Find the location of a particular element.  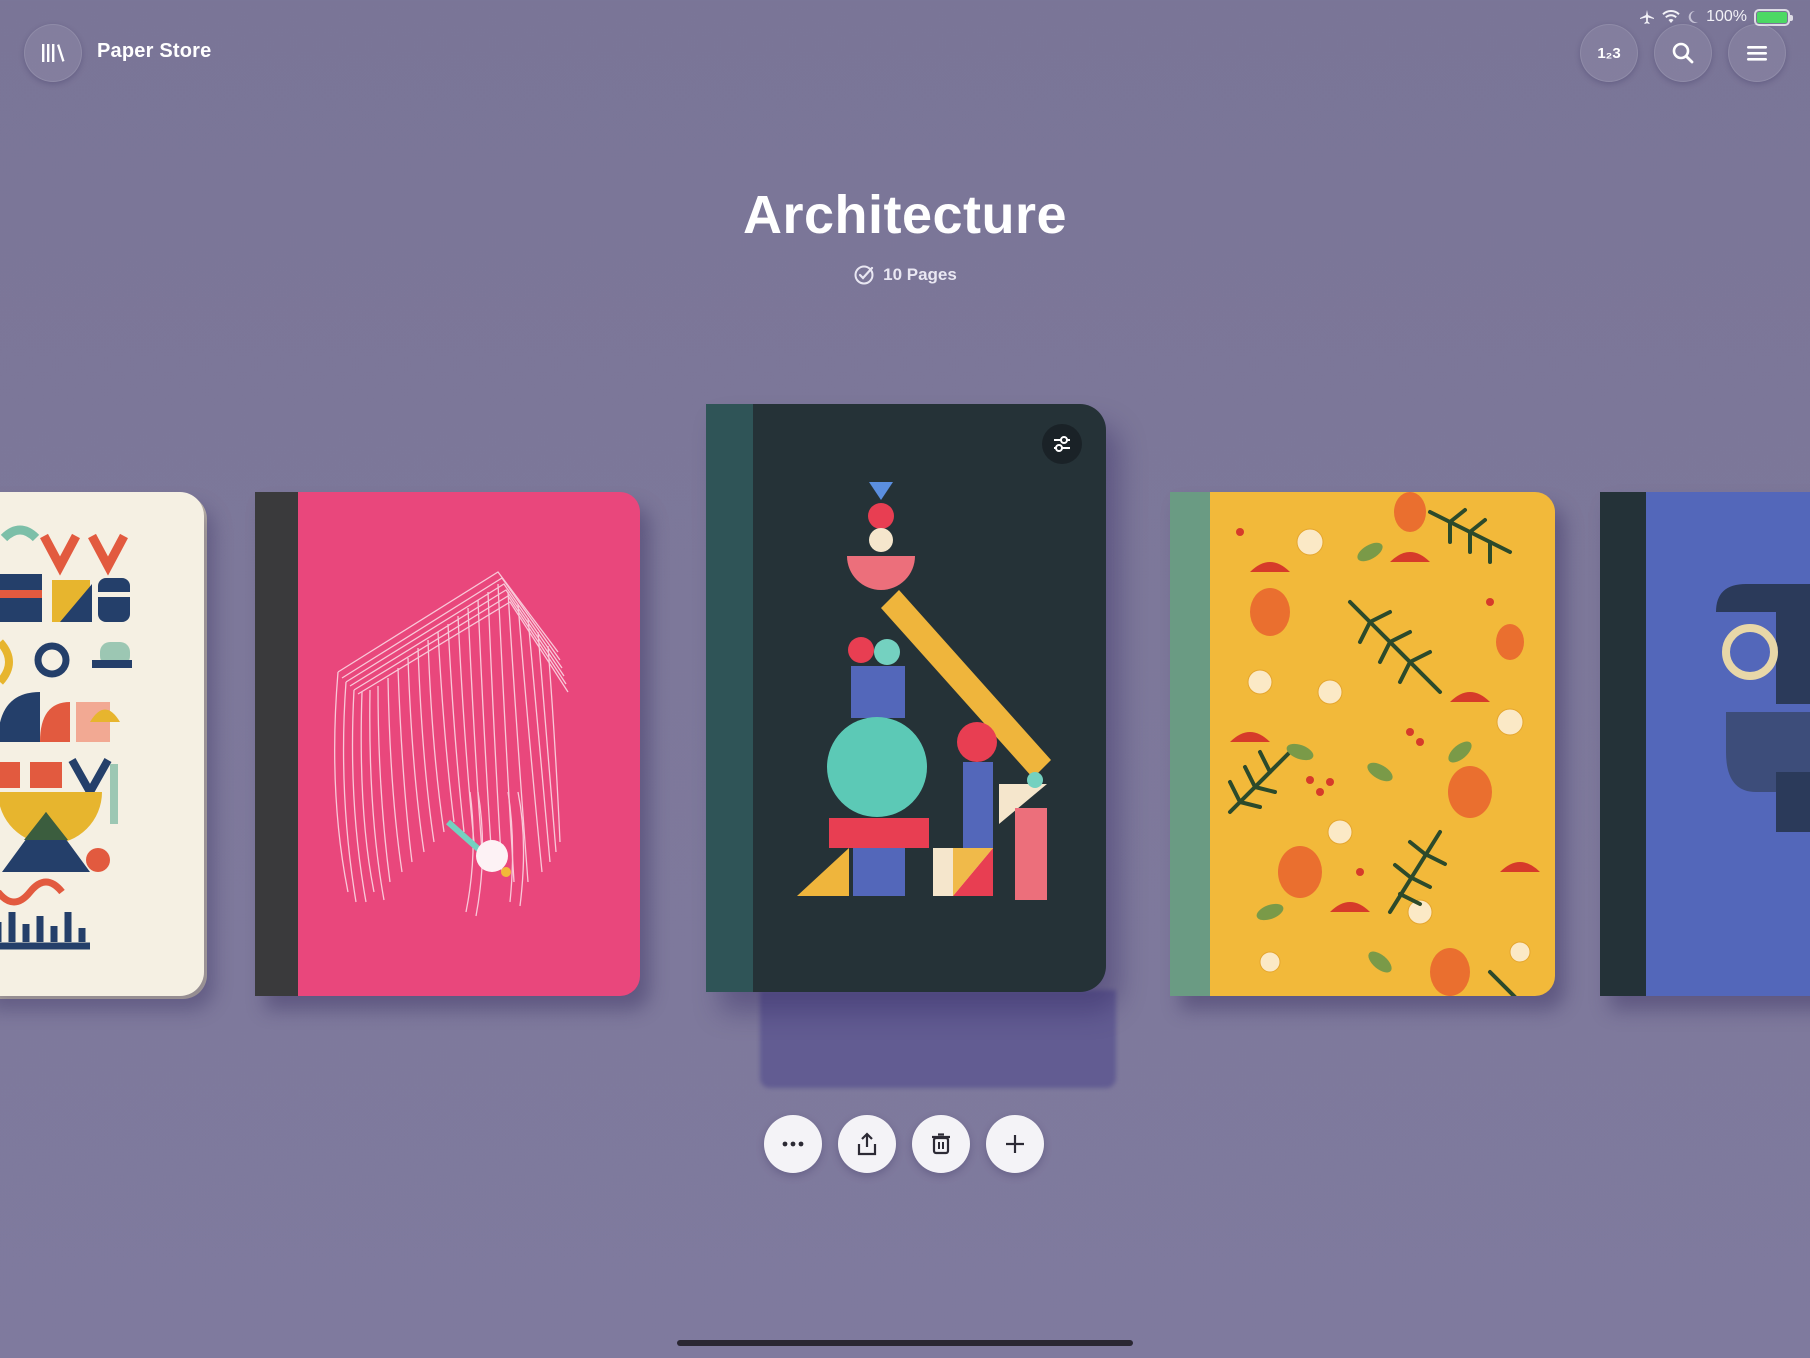

moon-icon is located at coordinates (1693, 16).